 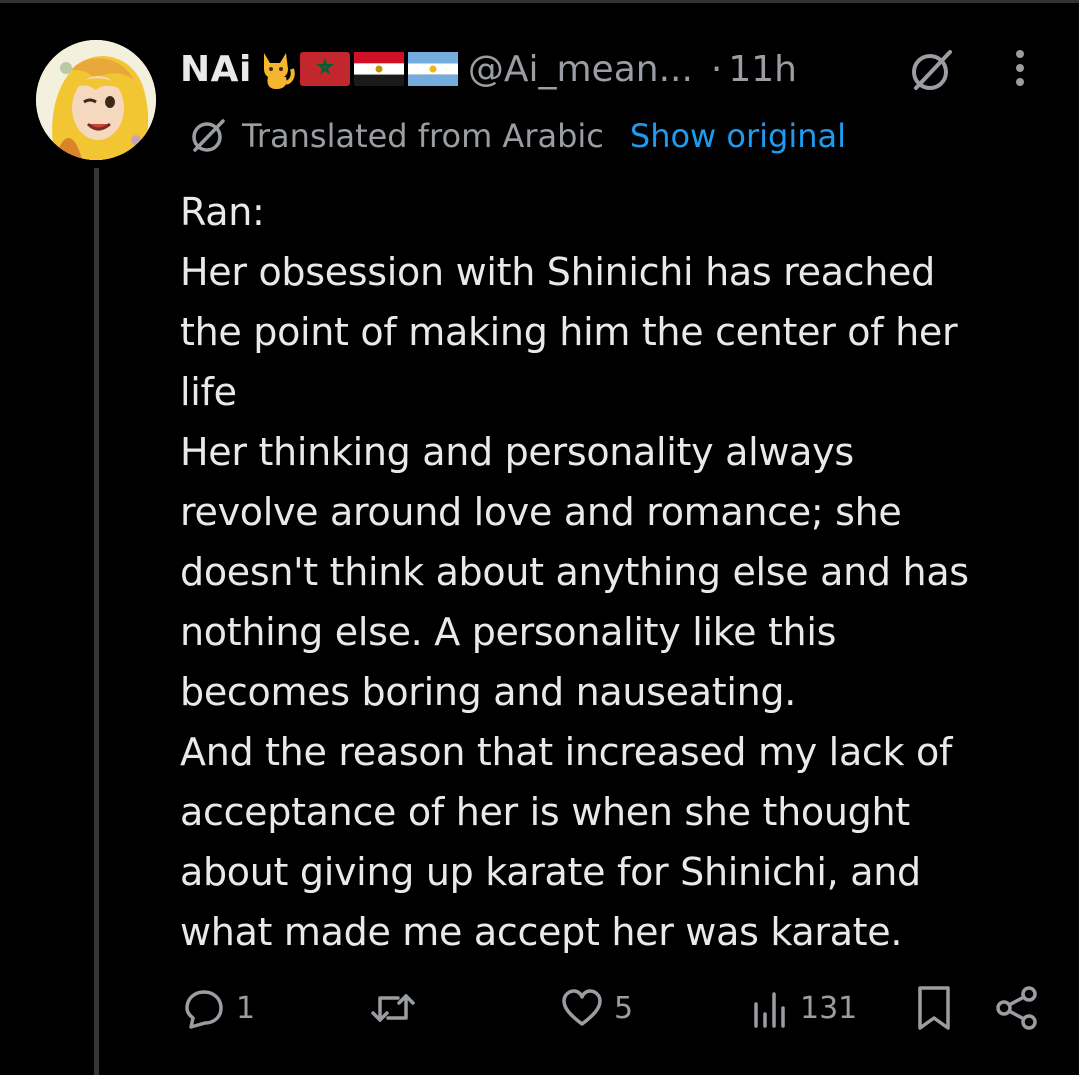 I want to click on post-text-line: Ran:, so click(x=222, y=212).